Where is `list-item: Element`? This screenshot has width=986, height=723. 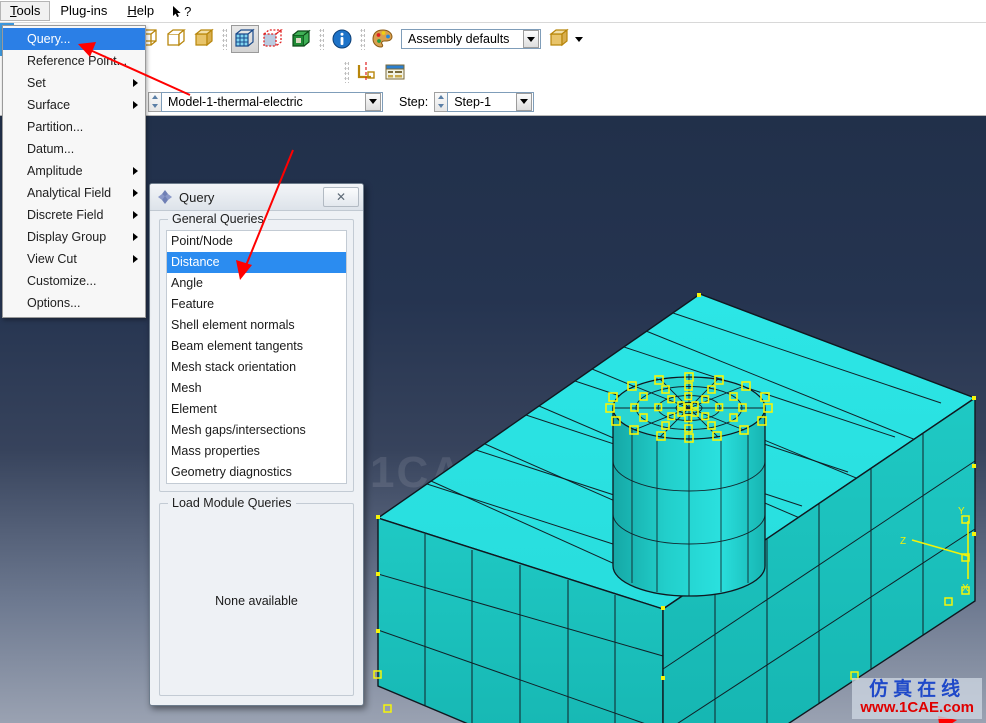
list-item: Element is located at coordinates (256, 409).